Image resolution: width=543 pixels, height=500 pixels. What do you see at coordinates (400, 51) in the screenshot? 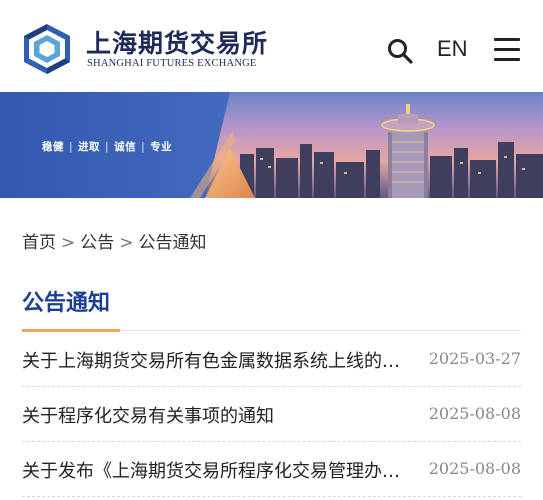
I see `search-icon` at bounding box center [400, 51].